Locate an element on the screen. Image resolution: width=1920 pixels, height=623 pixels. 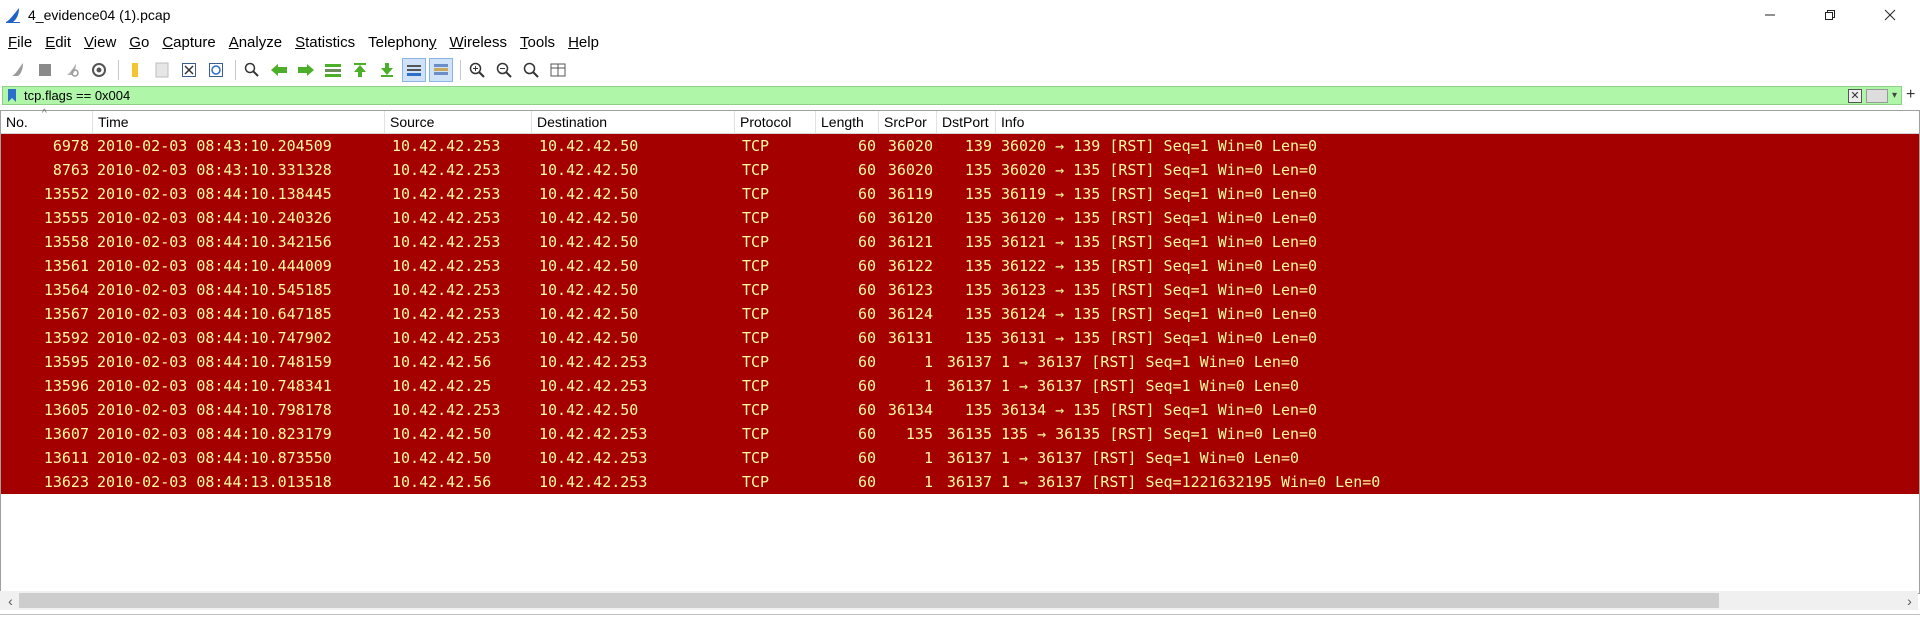
restart-capture-button is located at coordinates (72, 70).